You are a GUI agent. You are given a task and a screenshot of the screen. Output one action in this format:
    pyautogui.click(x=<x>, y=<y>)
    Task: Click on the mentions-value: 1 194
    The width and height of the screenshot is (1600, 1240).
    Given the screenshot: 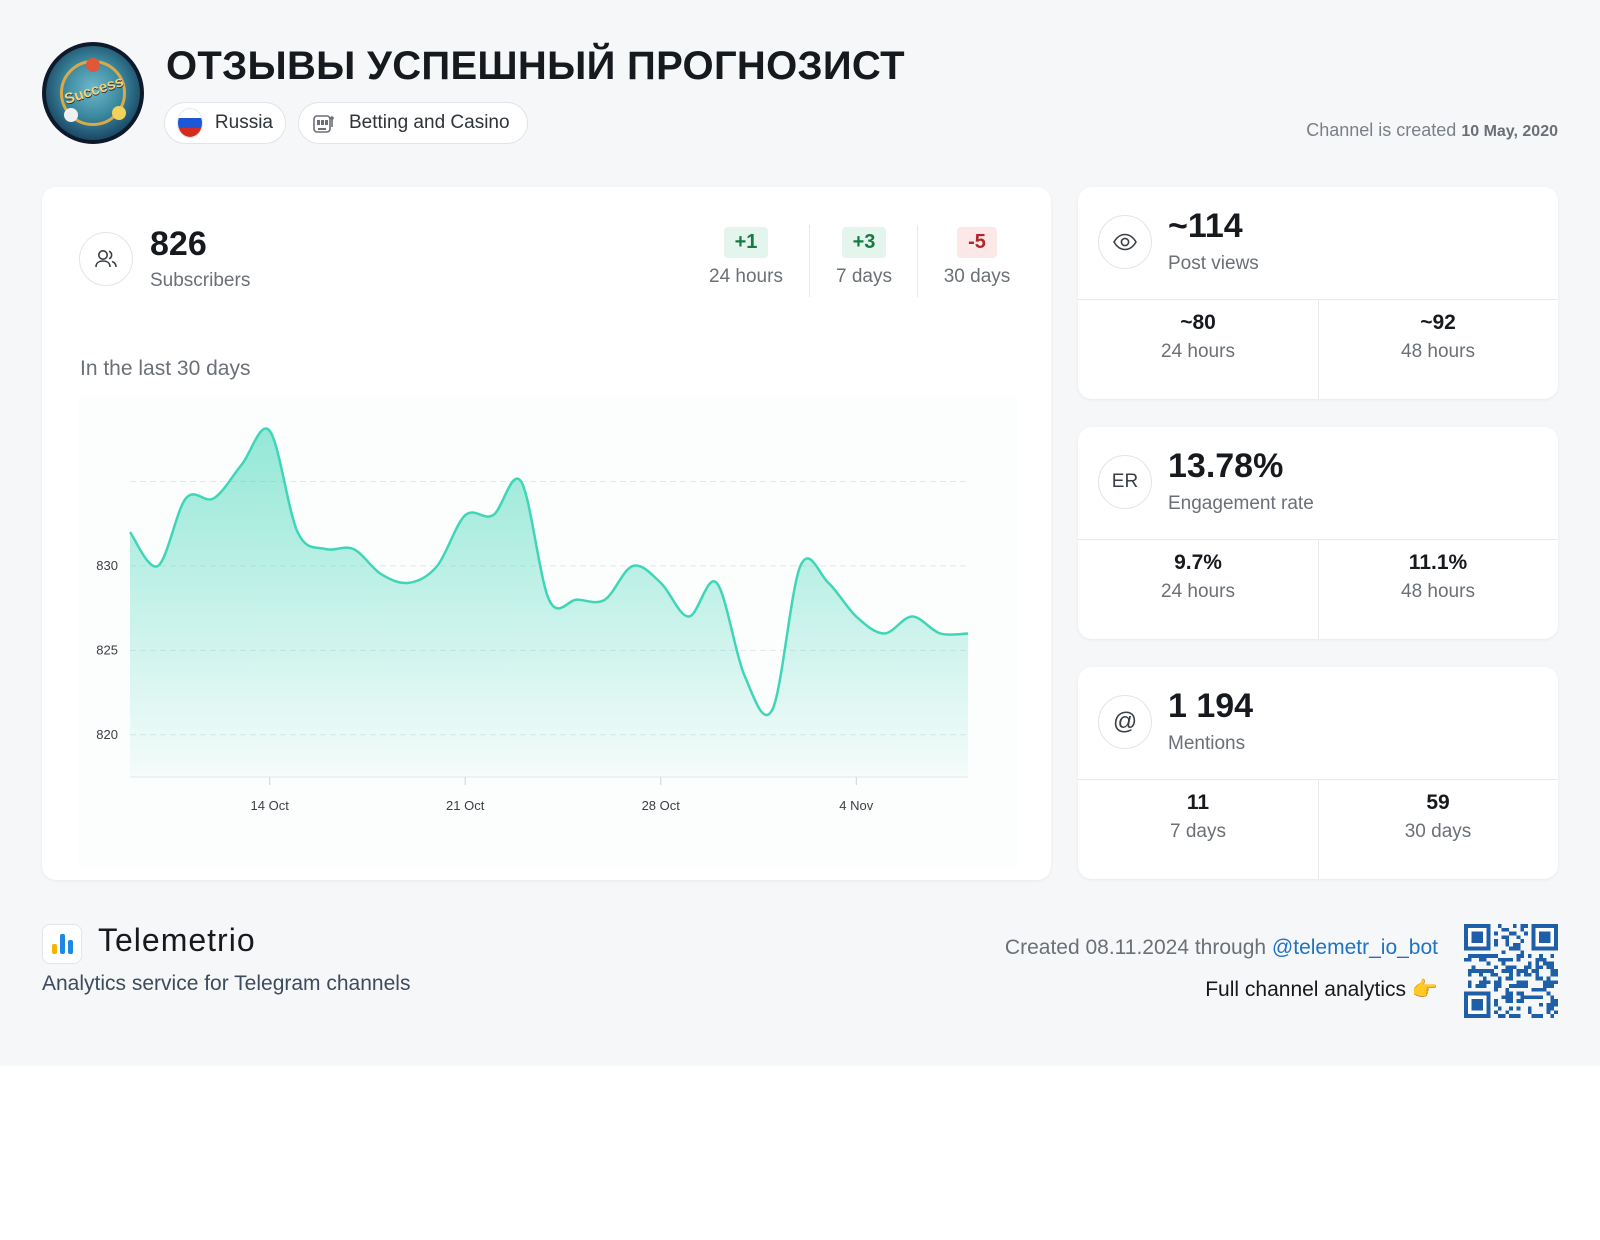 What is the action you would take?
    pyautogui.click(x=1211, y=706)
    